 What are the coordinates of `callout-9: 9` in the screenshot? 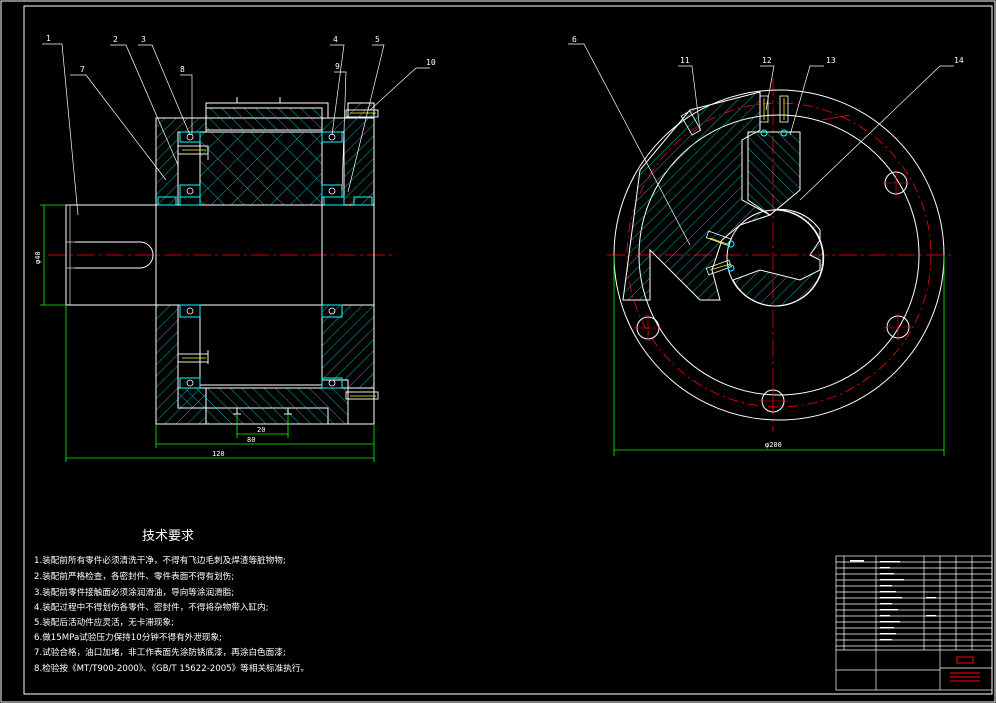 It's located at (337, 66).